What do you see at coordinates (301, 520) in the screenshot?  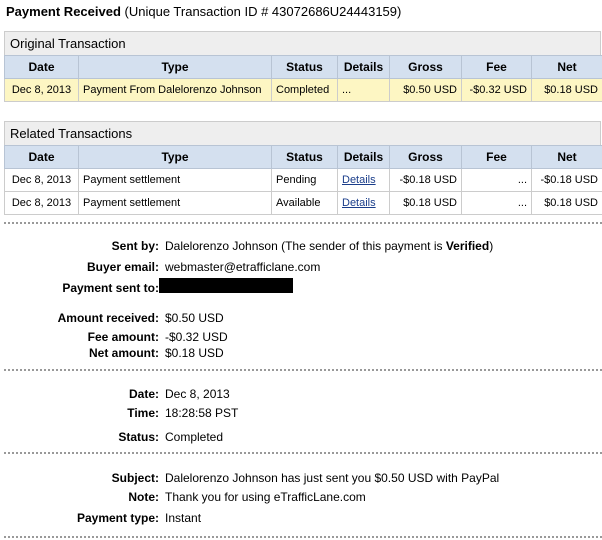 I see `payment-type-row: Payment type: Instant` at bounding box center [301, 520].